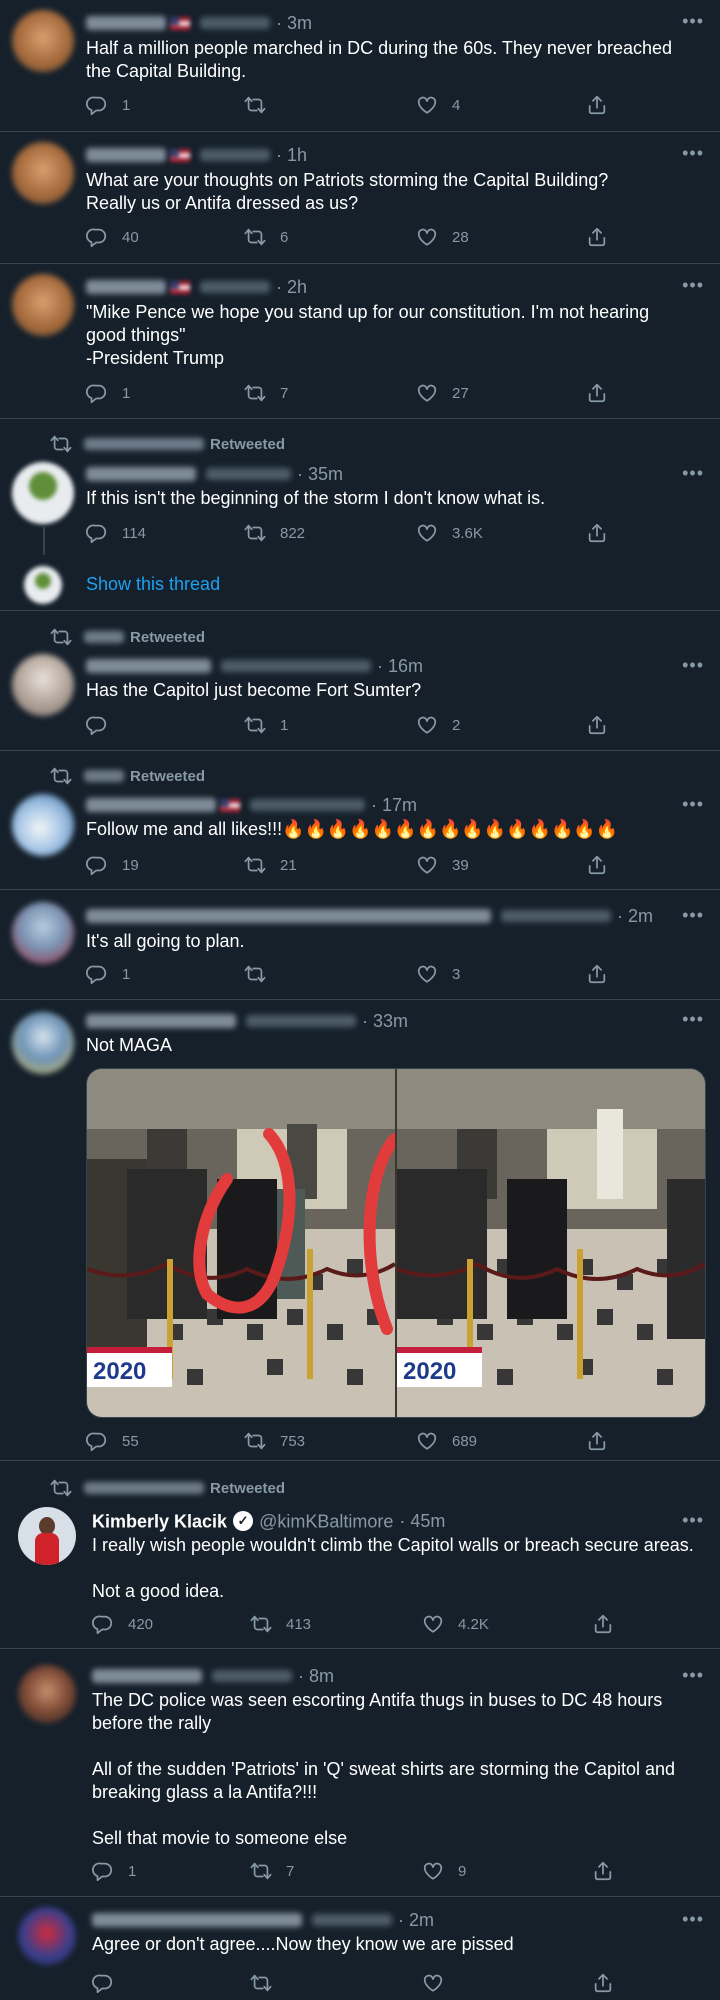 The width and height of the screenshot is (720, 2000). What do you see at coordinates (112, 237) in the screenshot?
I see `reply-button: 40` at bounding box center [112, 237].